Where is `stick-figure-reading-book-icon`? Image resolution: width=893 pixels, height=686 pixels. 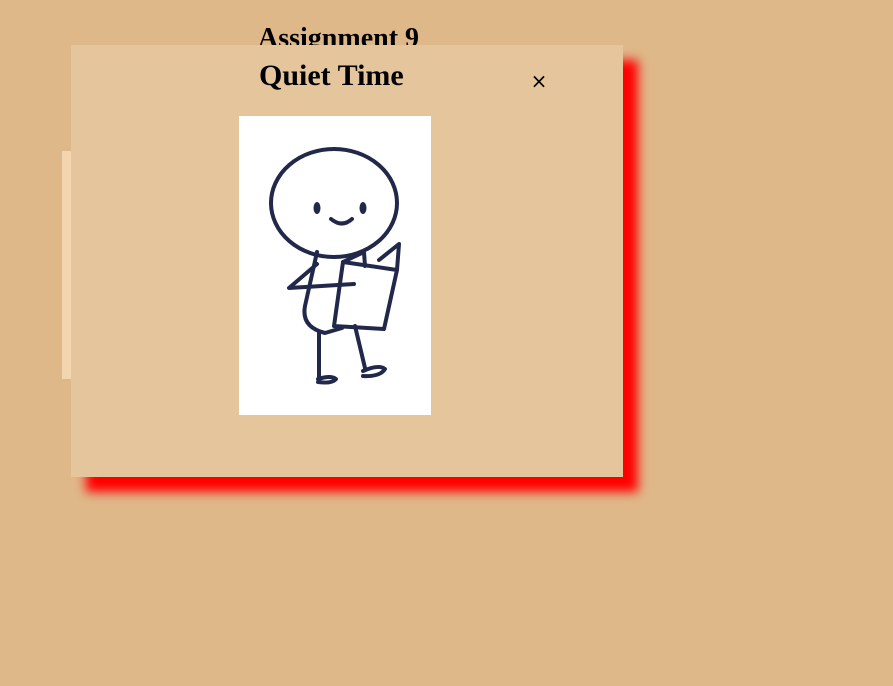 stick-figure-reading-book-icon is located at coordinates (335, 265).